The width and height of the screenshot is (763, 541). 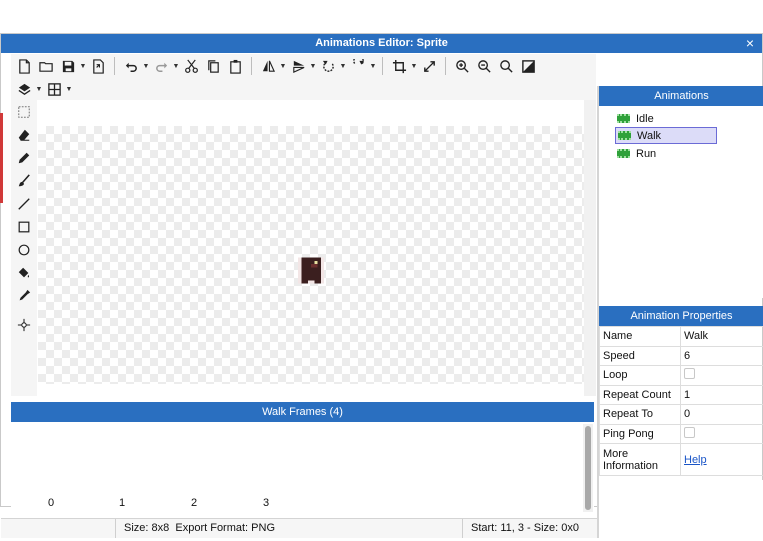 I want to click on zoom-out-icon, so click(x=484, y=66).